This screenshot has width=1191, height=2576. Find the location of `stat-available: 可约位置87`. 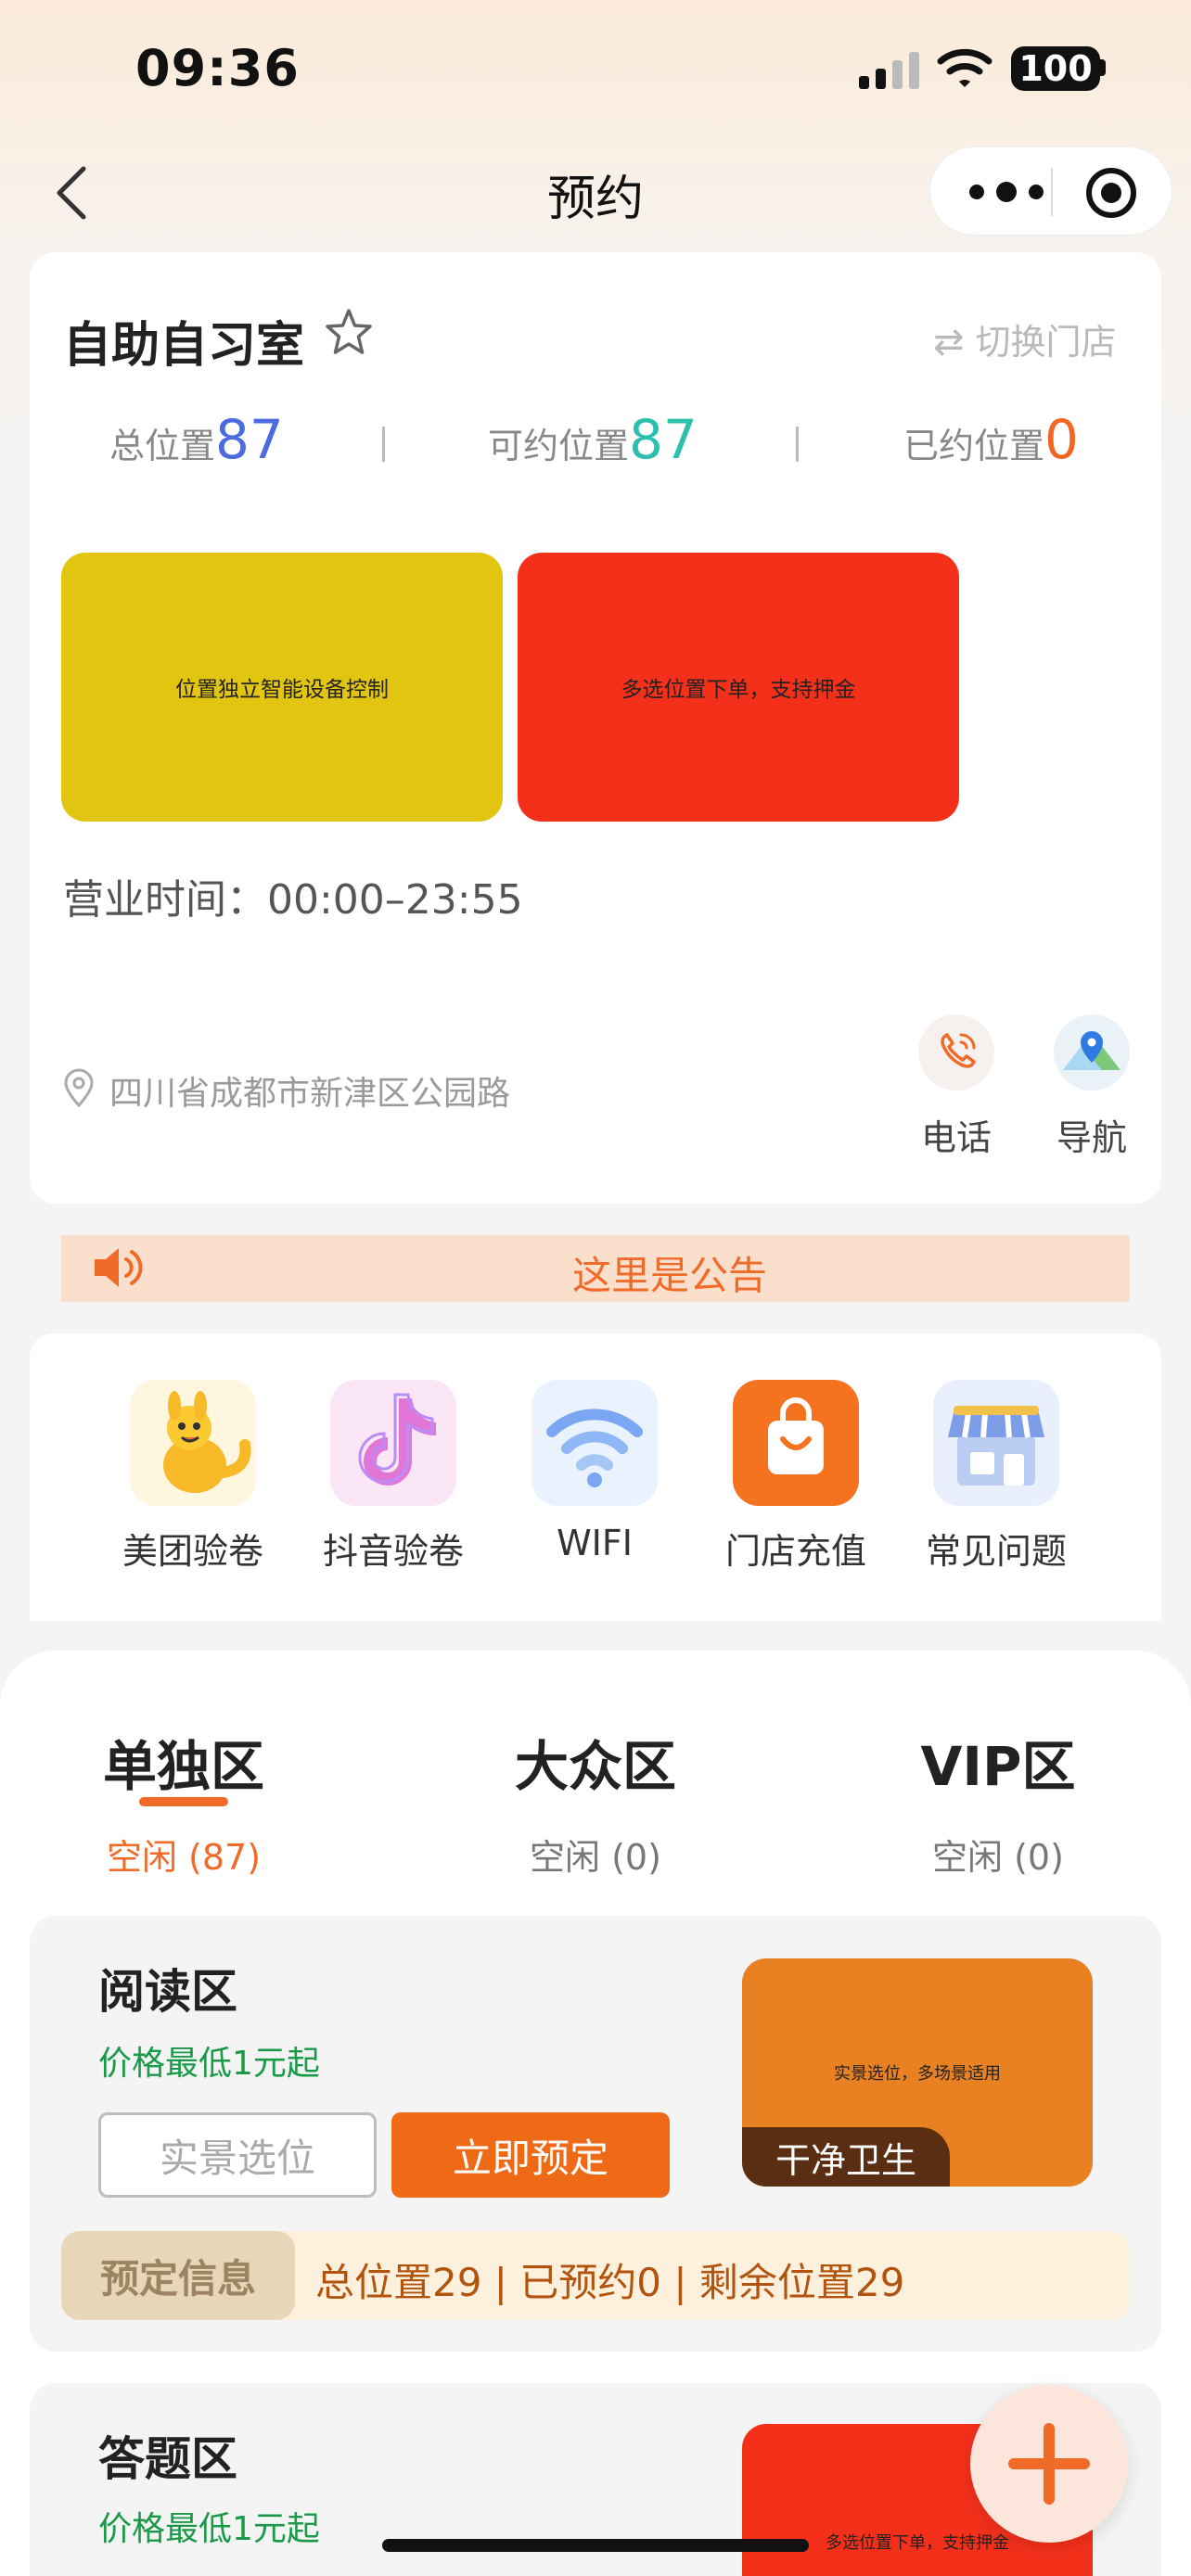

stat-available: 可约位置87 is located at coordinates (593, 440).